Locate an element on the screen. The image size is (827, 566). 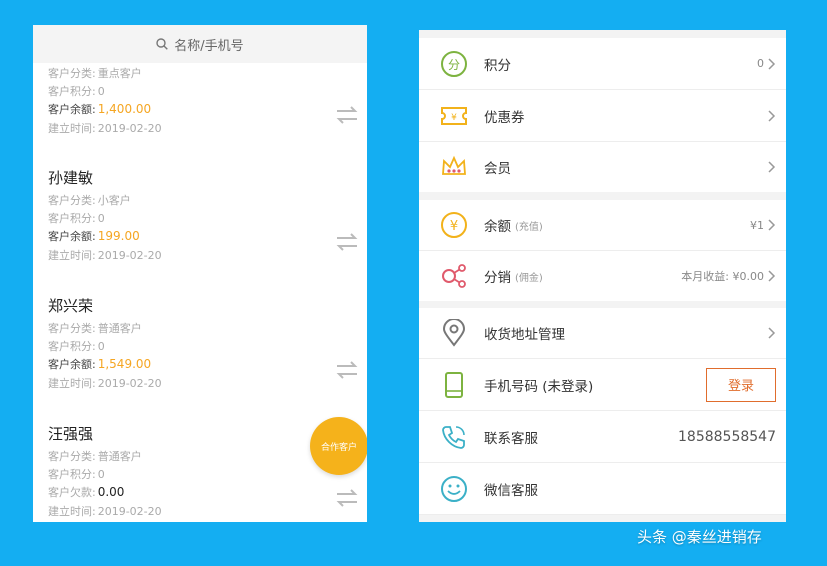
share-nodes-icon is located at coordinates (454, 276).